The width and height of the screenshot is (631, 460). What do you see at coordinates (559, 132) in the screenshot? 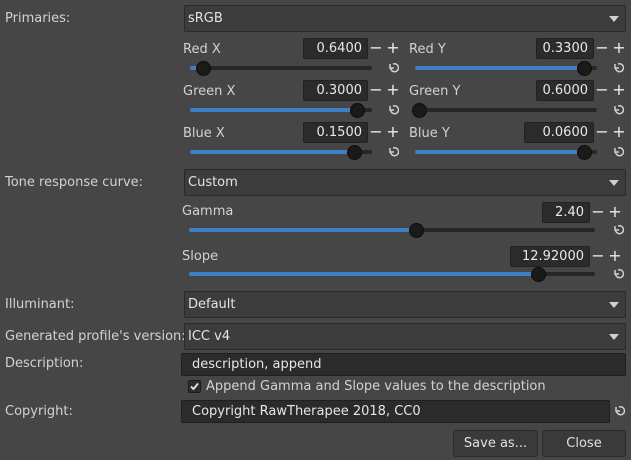
I see `blue-y-input: 0.0600` at bounding box center [559, 132].